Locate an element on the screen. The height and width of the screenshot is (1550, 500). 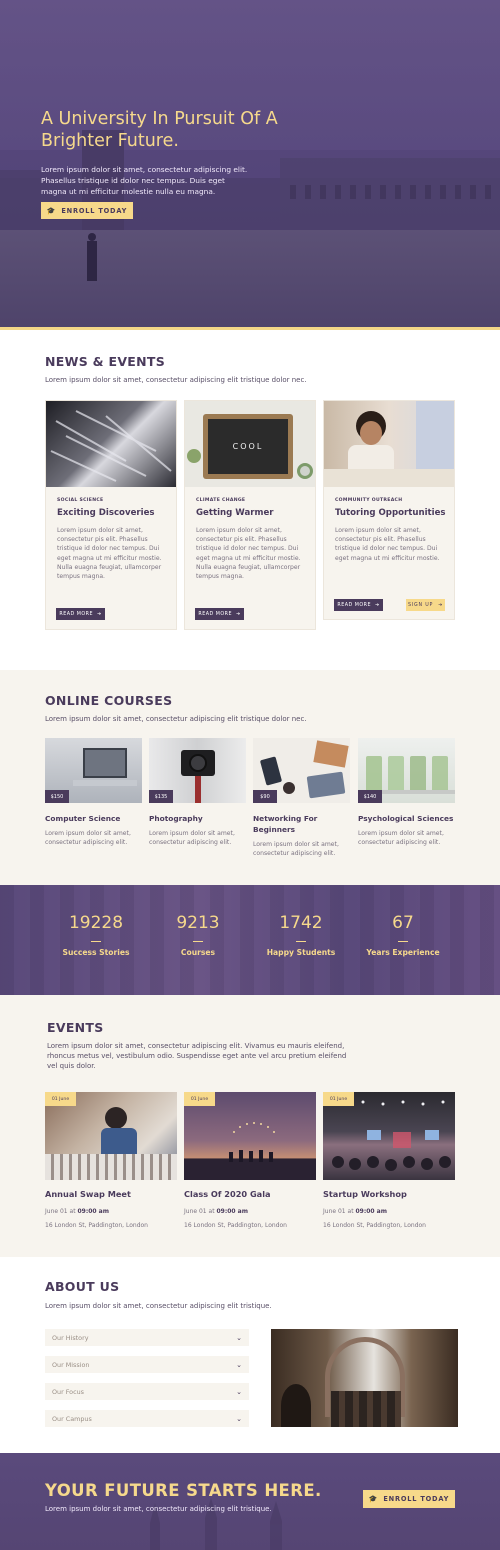
cta-title: YOUR FUTURE STARTS HERE. is located at coordinates (183, 1490).